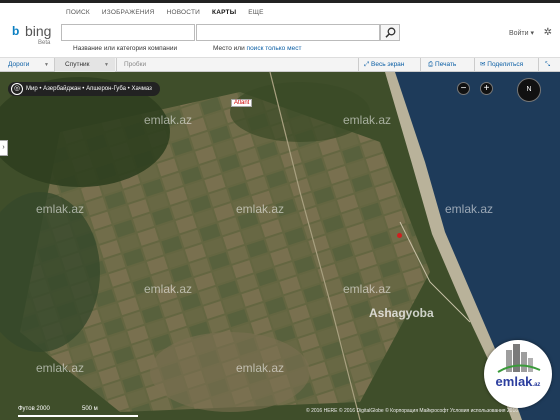  Describe the element at coordinates (16, 31) in the screenshot. I see `bing-logo-mark: b` at that location.